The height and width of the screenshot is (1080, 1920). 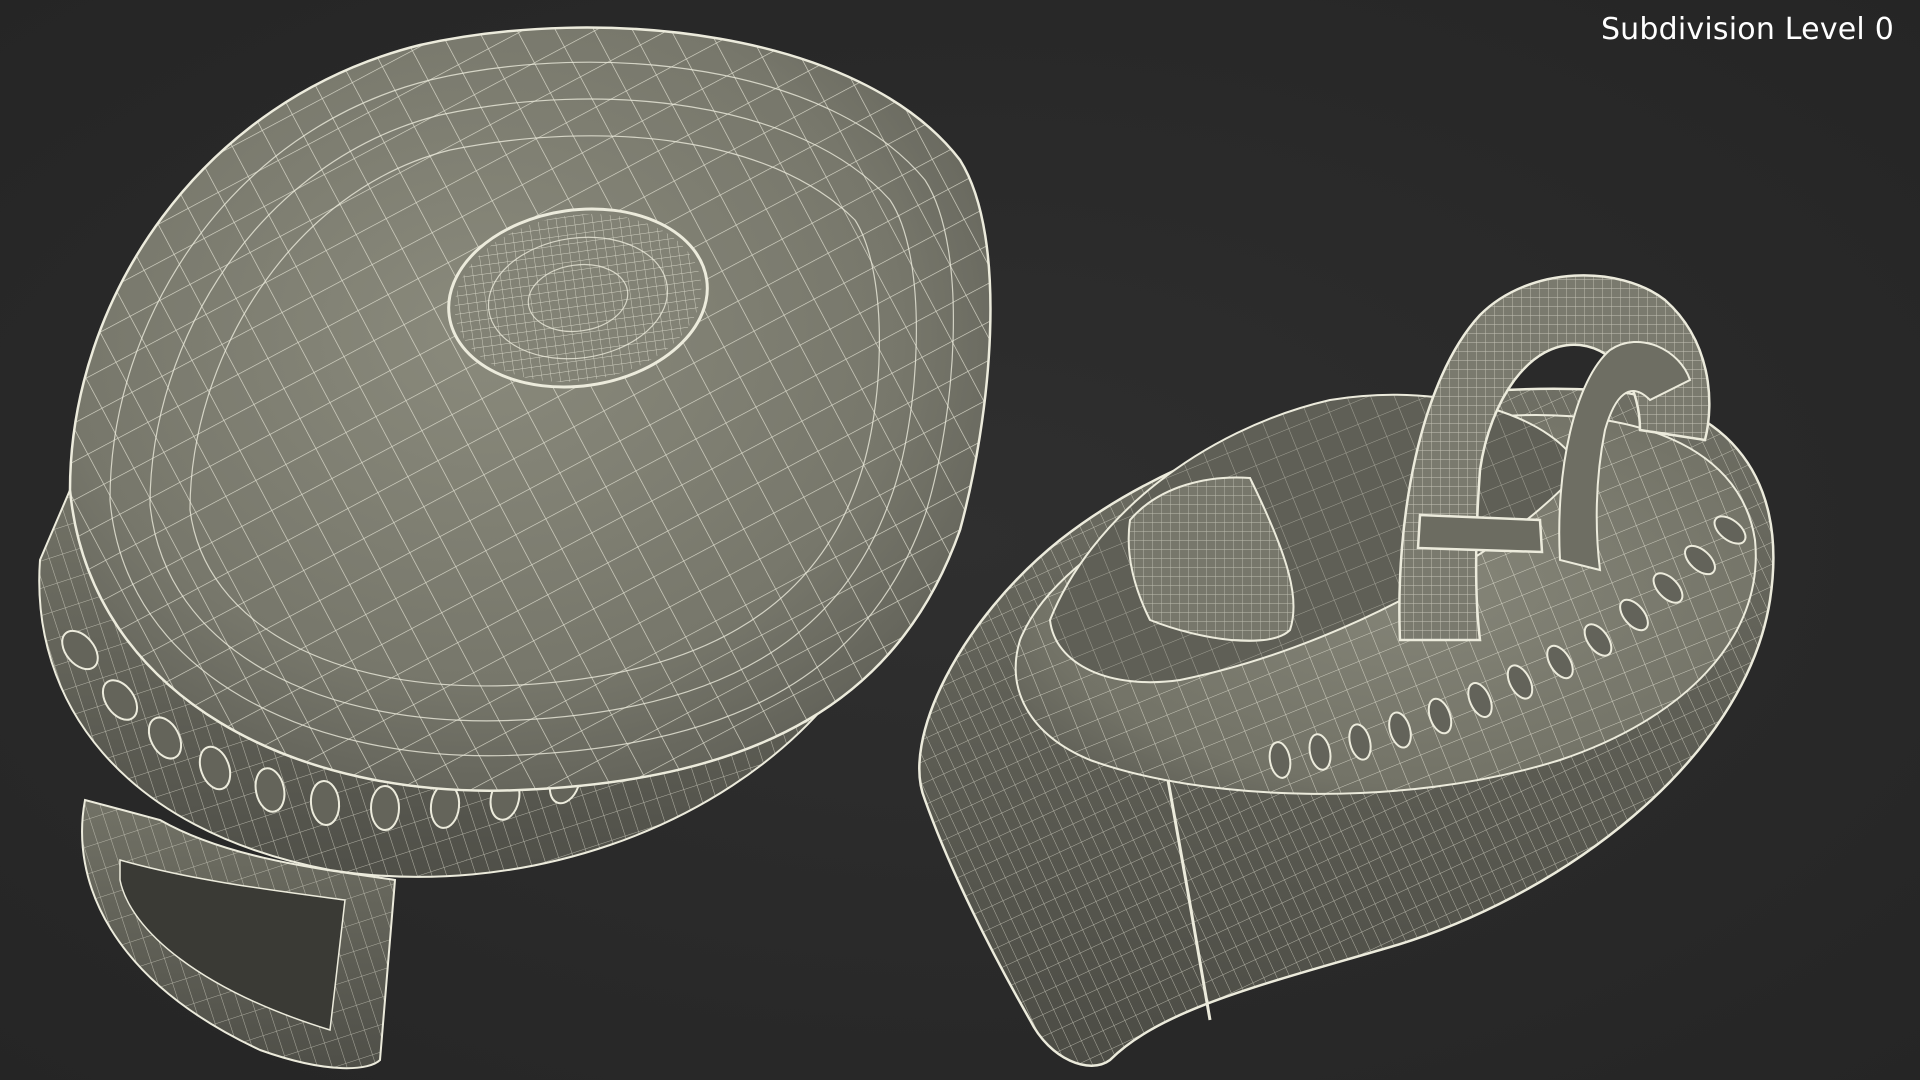 What do you see at coordinates (1480, 533) in the screenshot?
I see `right-pad-strap-buckle` at bounding box center [1480, 533].